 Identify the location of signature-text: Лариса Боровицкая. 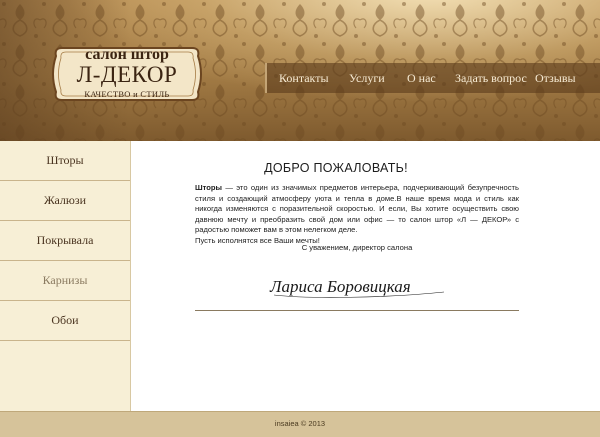
(340, 286).